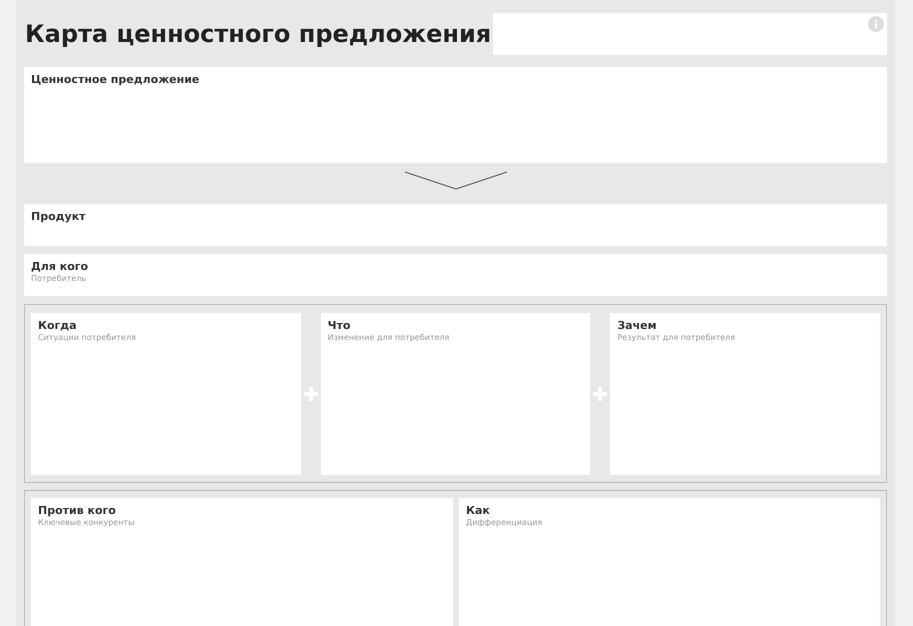  I want to click on value-proposition-card: Ценностное предложение, so click(455, 115).